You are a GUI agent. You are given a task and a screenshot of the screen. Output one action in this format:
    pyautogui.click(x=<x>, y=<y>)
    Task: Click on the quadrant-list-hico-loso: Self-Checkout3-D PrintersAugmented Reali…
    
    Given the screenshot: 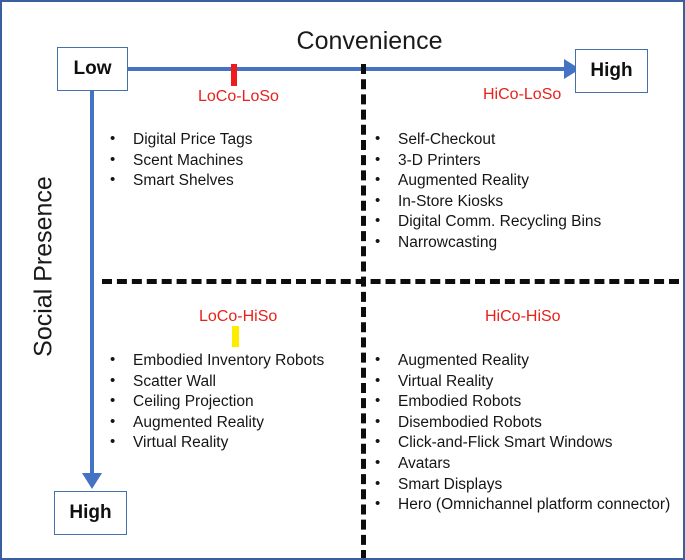 What is the action you would take?
    pyautogui.click(x=487, y=191)
    